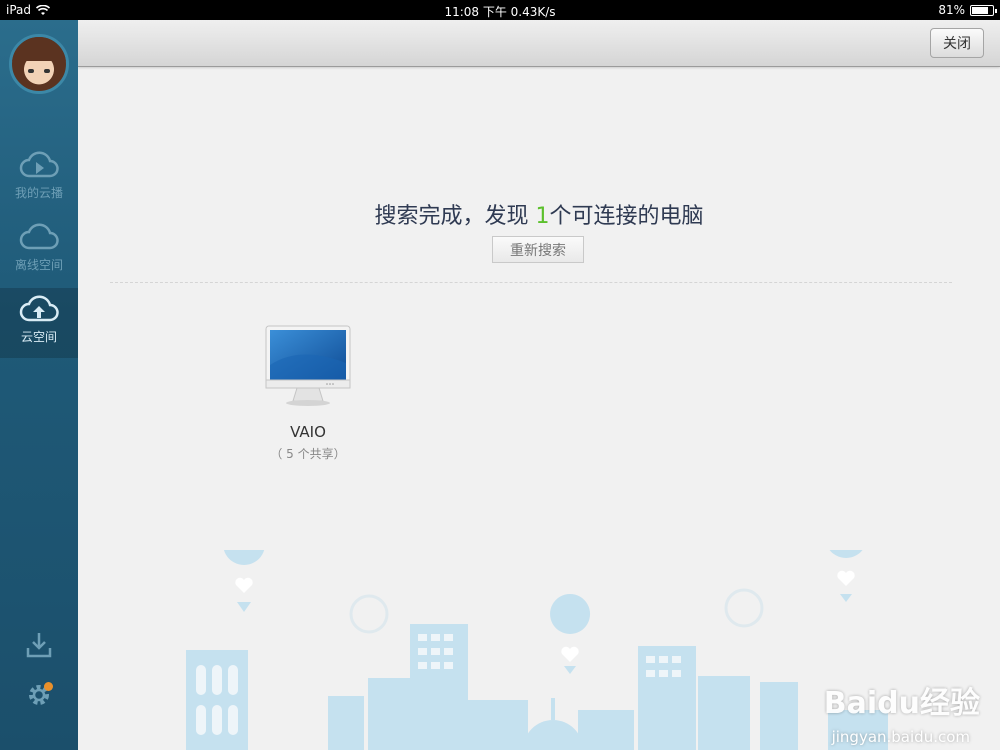  Describe the element at coordinates (900, 737) in the screenshot. I see `watermark-url: jingyan.baidu.com` at that location.